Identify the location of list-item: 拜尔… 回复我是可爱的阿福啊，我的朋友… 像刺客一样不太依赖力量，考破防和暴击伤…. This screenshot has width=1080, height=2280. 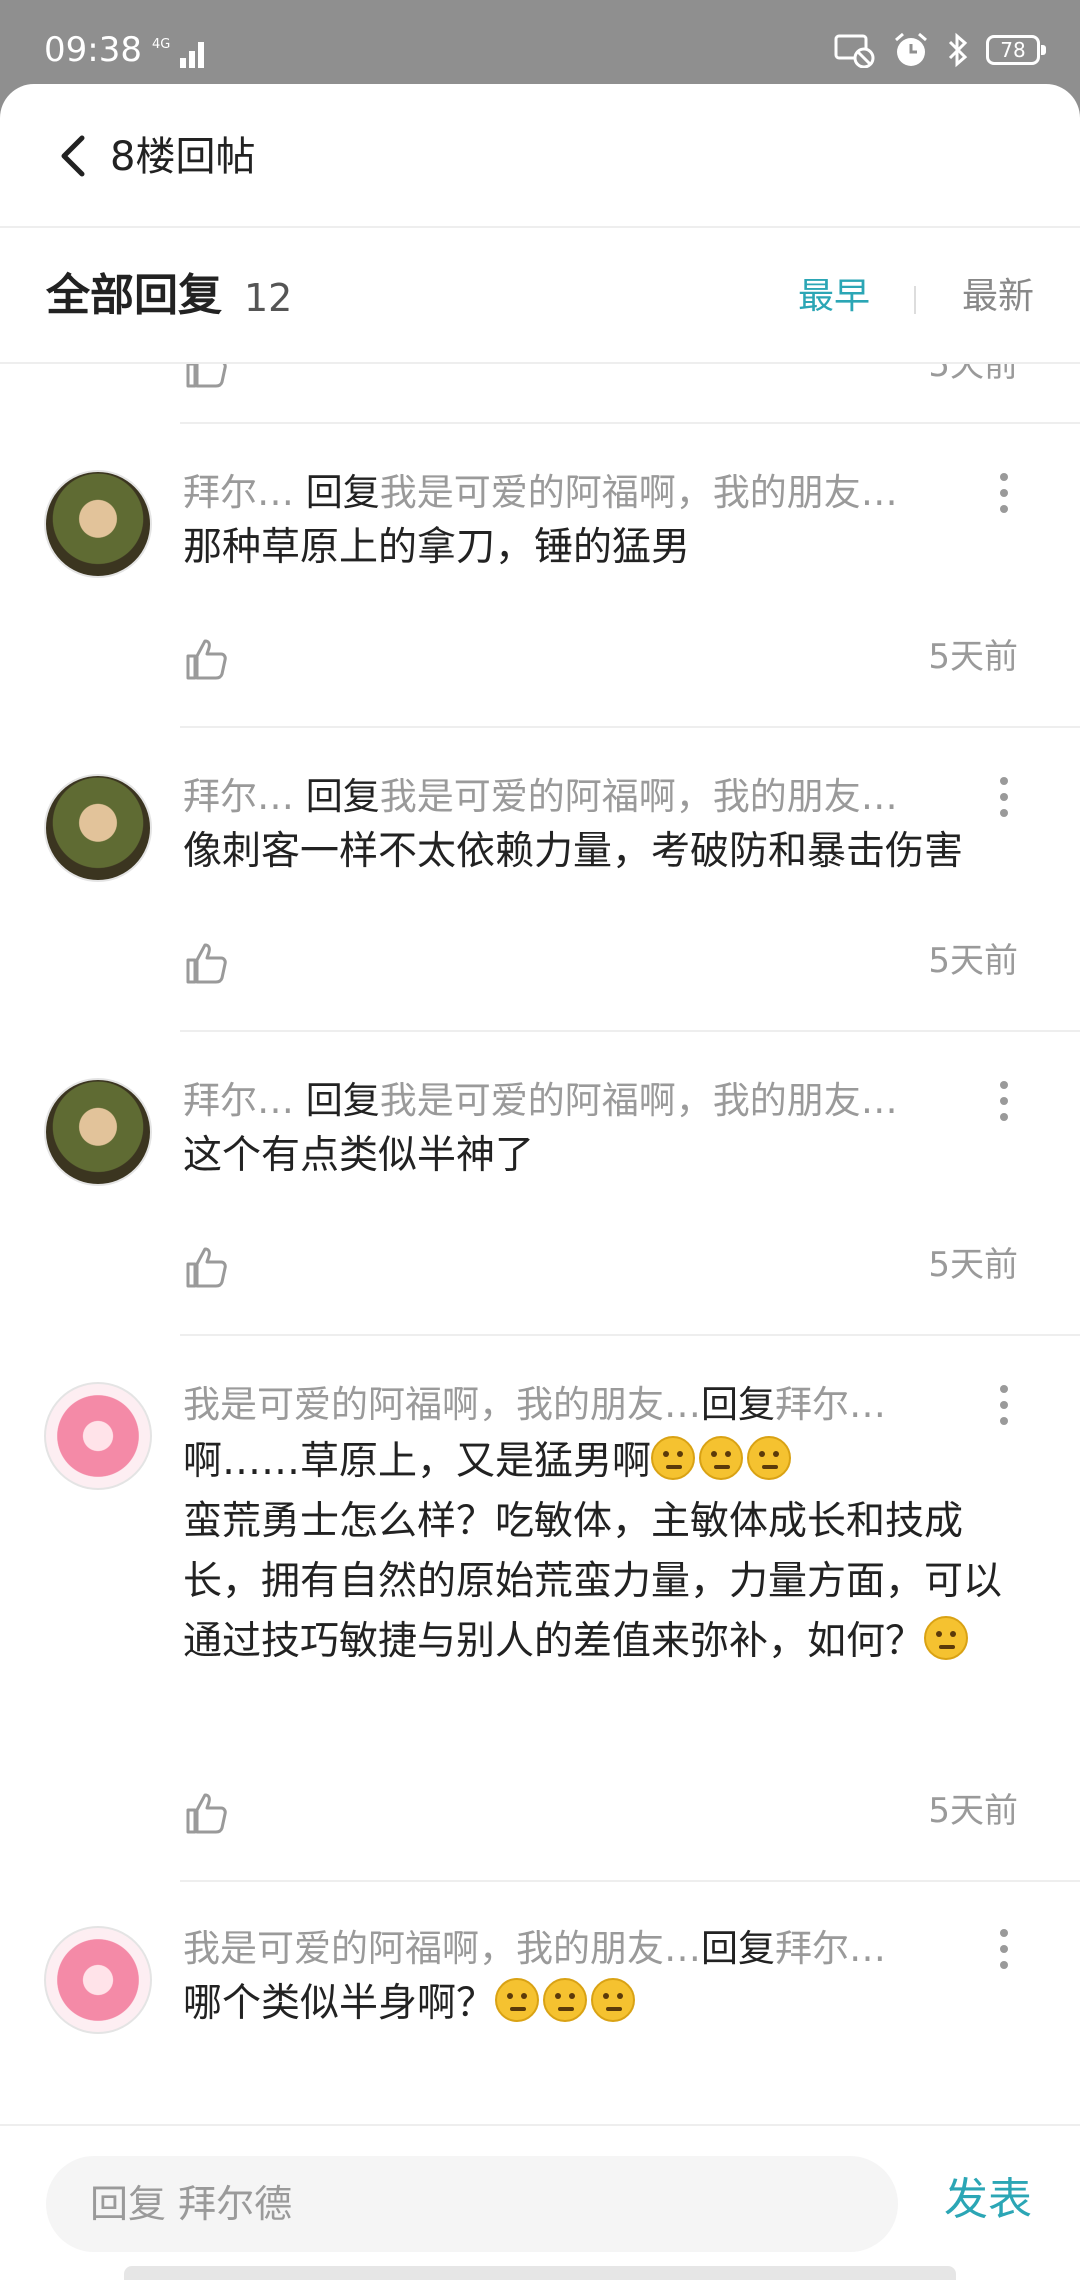
(540, 880).